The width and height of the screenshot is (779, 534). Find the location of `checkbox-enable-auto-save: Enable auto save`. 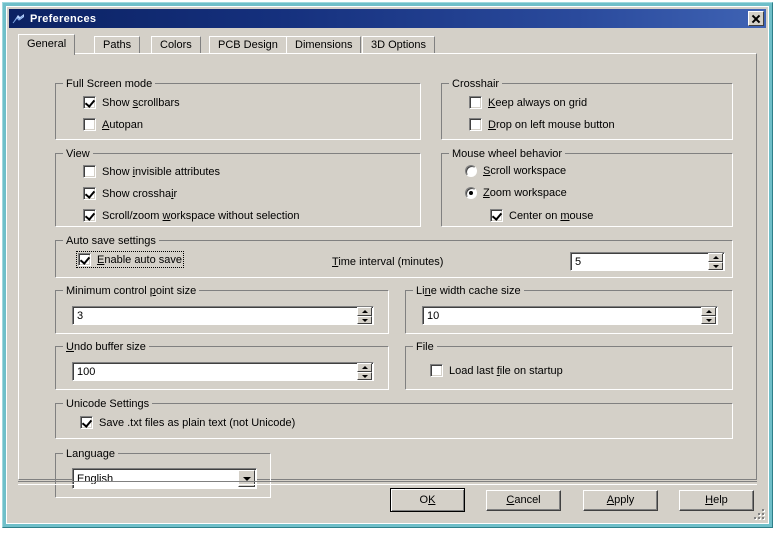

checkbox-enable-auto-save: Enable auto save is located at coordinates (130, 259).